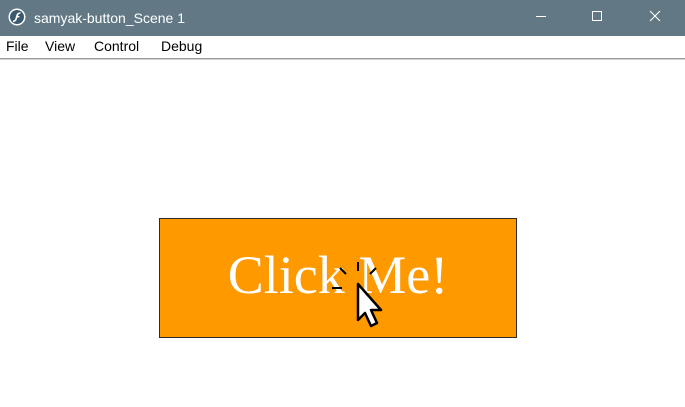 The image size is (685, 407). Describe the element at coordinates (17, 17) in the screenshot. I see `flash-player-icon` at that location.